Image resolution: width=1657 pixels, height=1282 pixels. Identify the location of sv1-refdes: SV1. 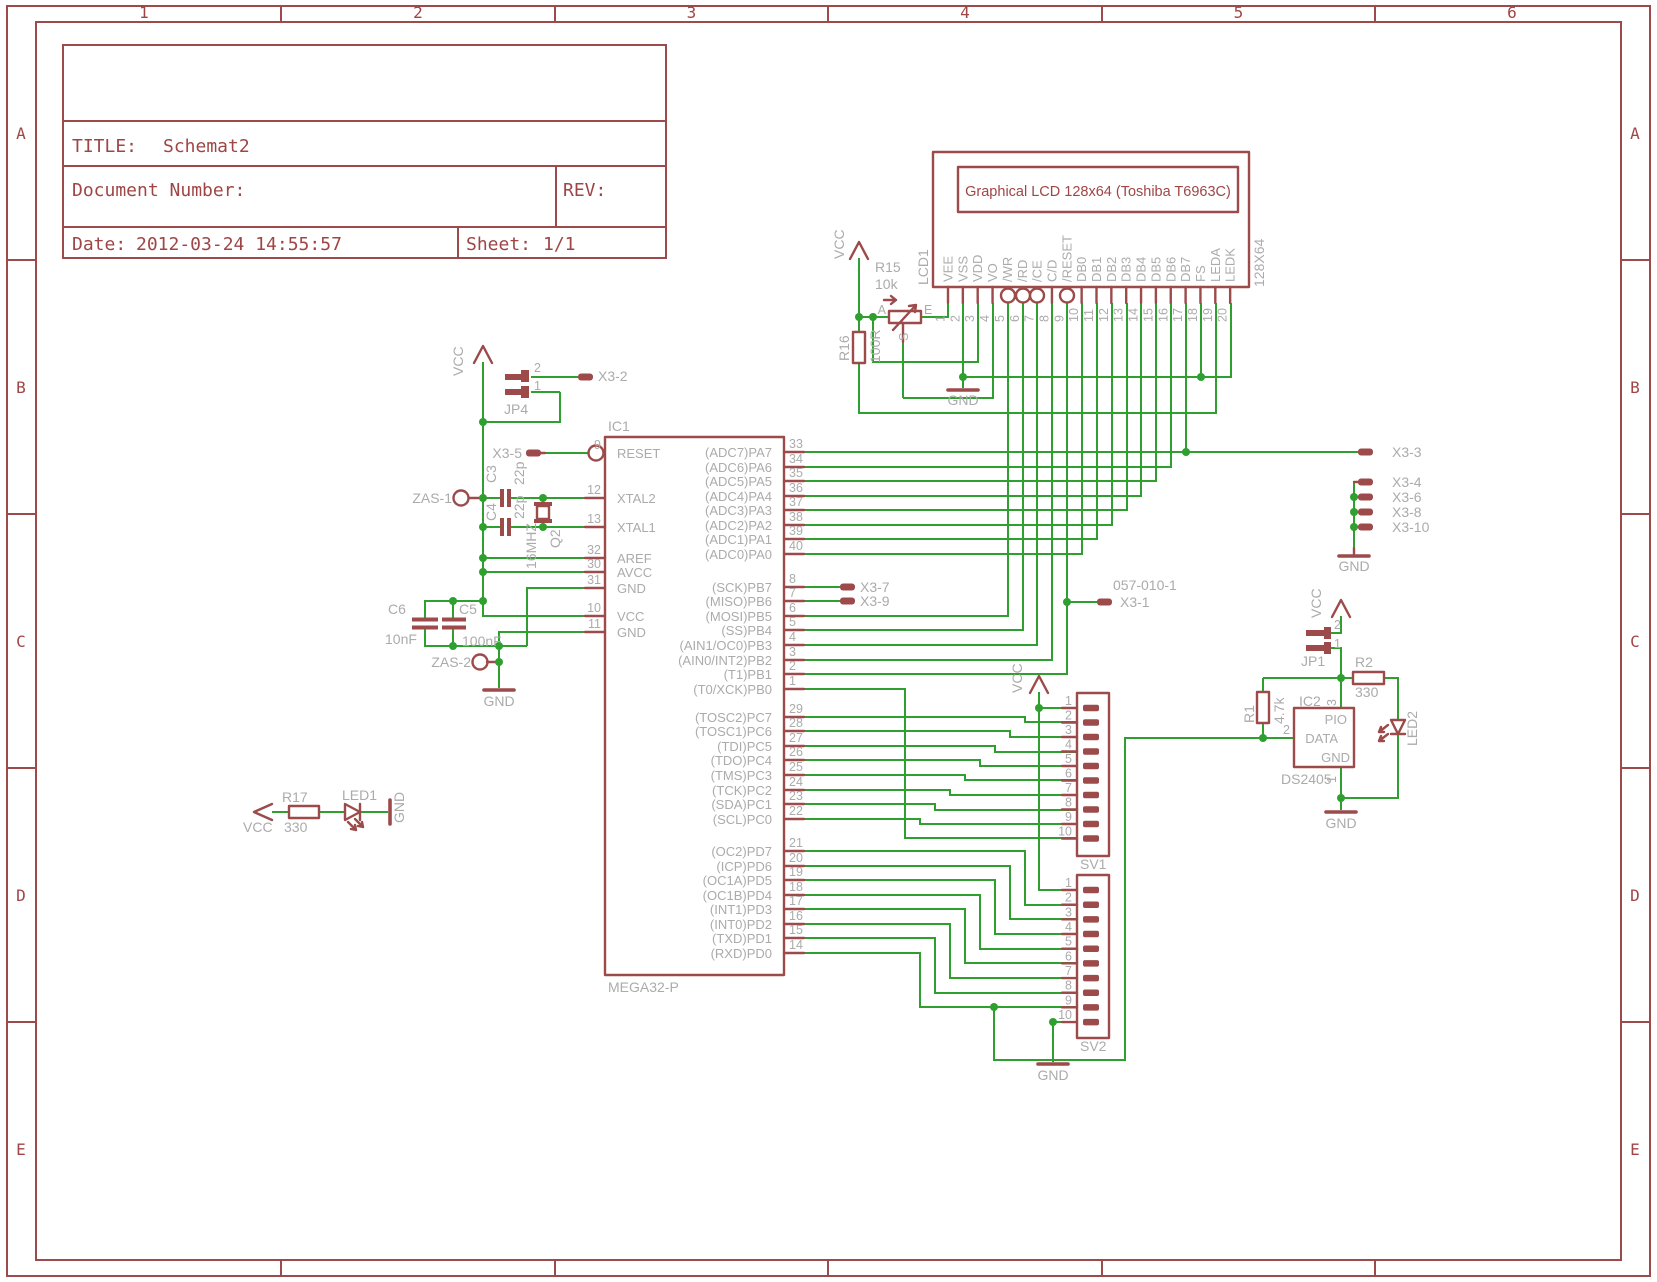
(1093, 864).